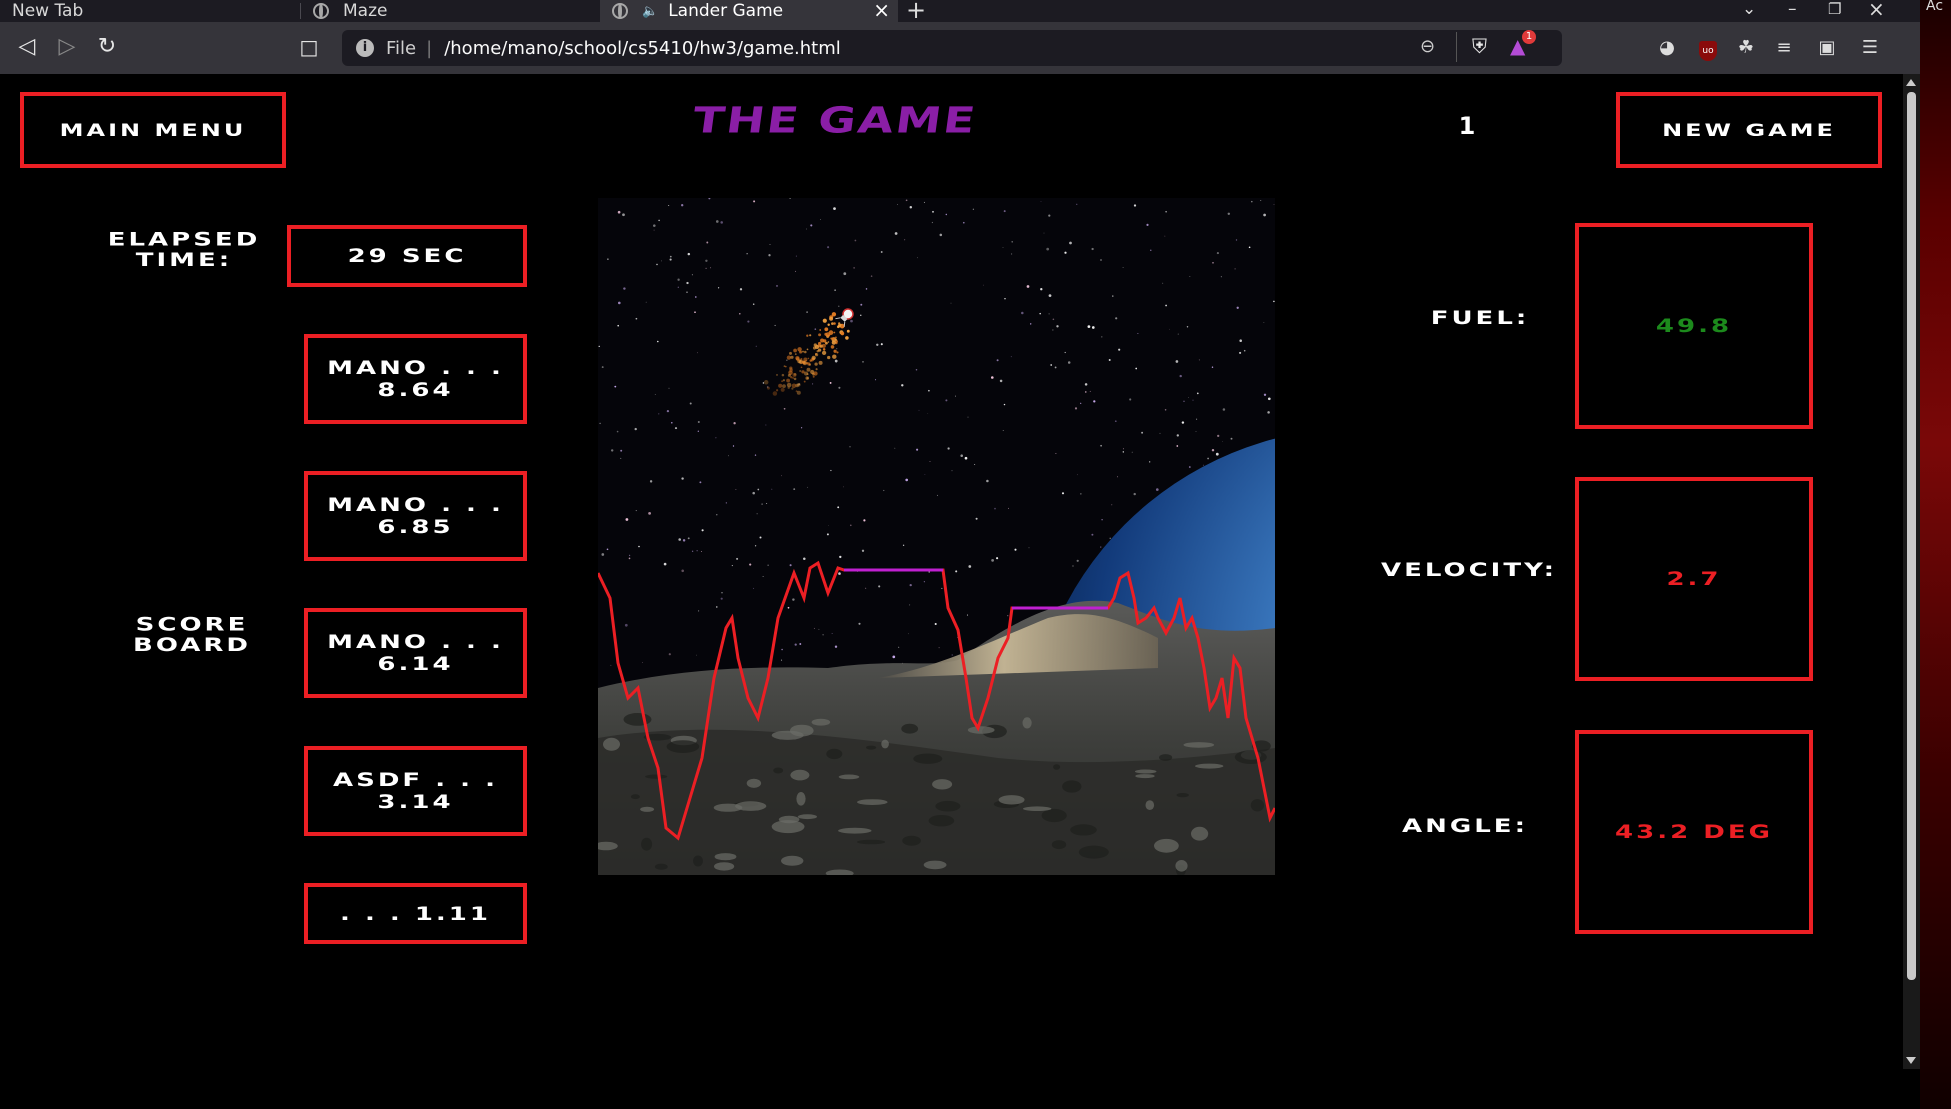 This screenshot has height=1109, width=1951. What do you see at coordinates (1667, 48) in the screenshot?
I see `extension-glasses-icon: ◕` at bounding box center [1667, 48].